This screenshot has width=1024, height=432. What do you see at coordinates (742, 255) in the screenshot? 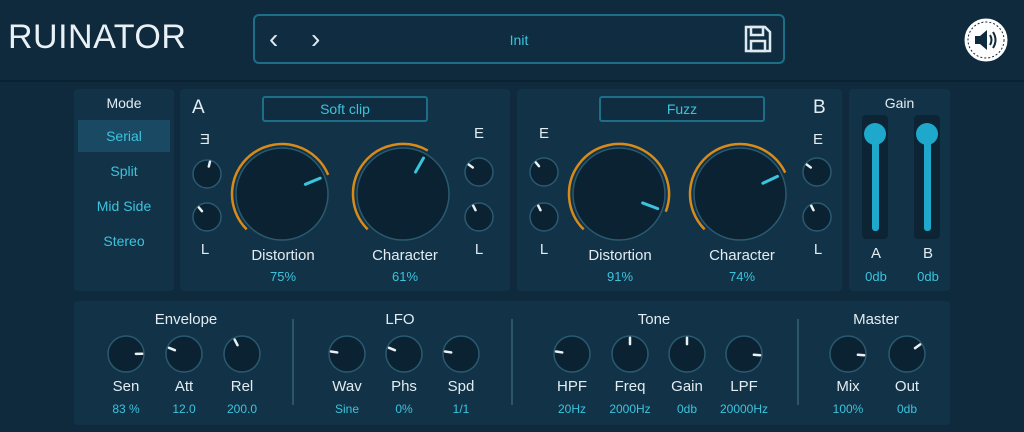
I see `channel-b-character-label: Character` at bounding box center [742, 255].